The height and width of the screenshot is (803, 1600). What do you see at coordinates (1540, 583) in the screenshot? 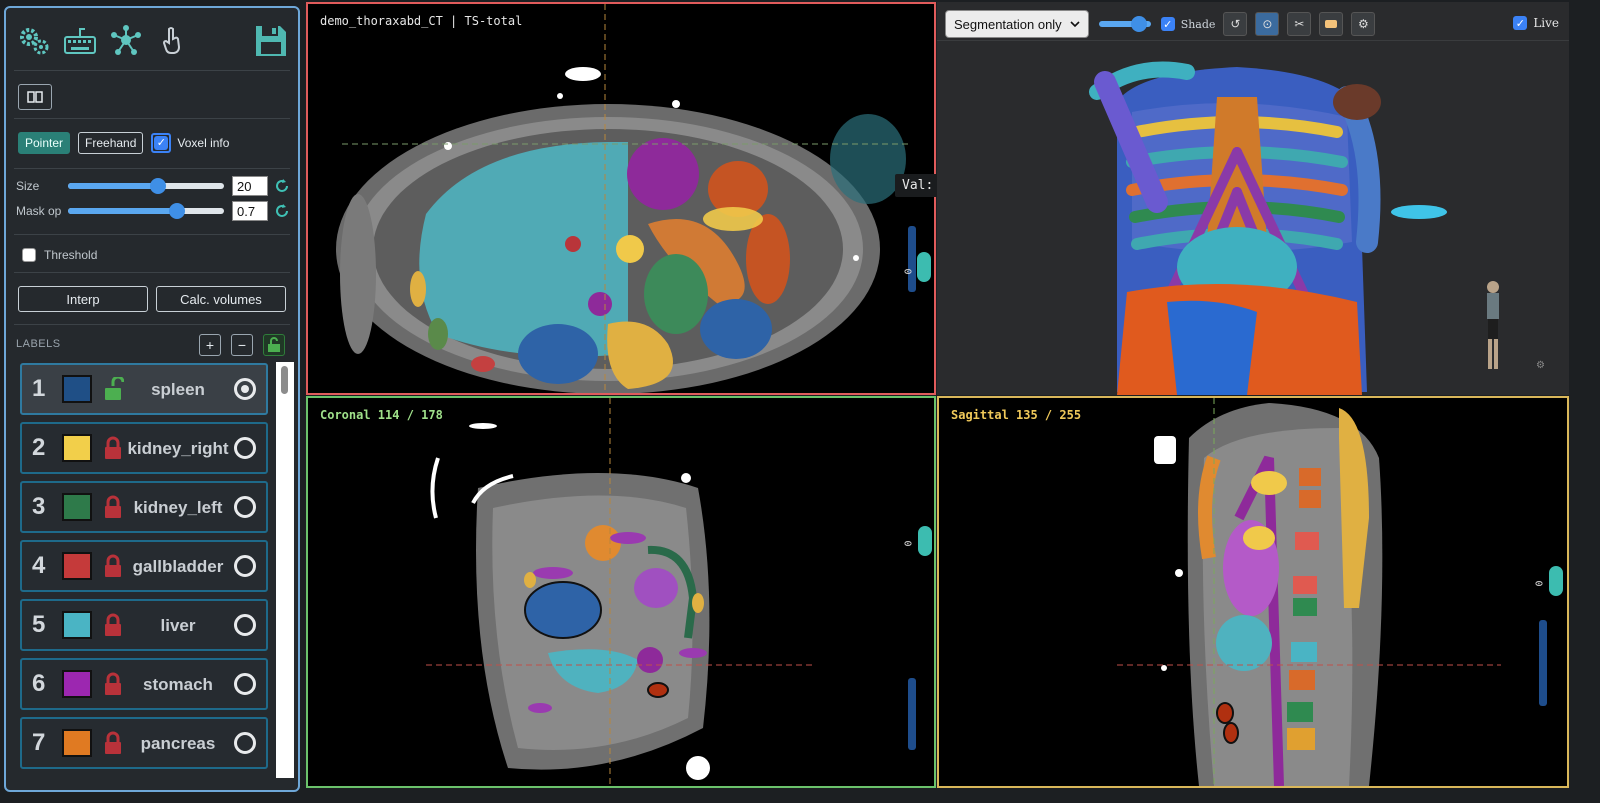
I see `sagittal-slider-zero: 0` at bounding box center [1540, 583].